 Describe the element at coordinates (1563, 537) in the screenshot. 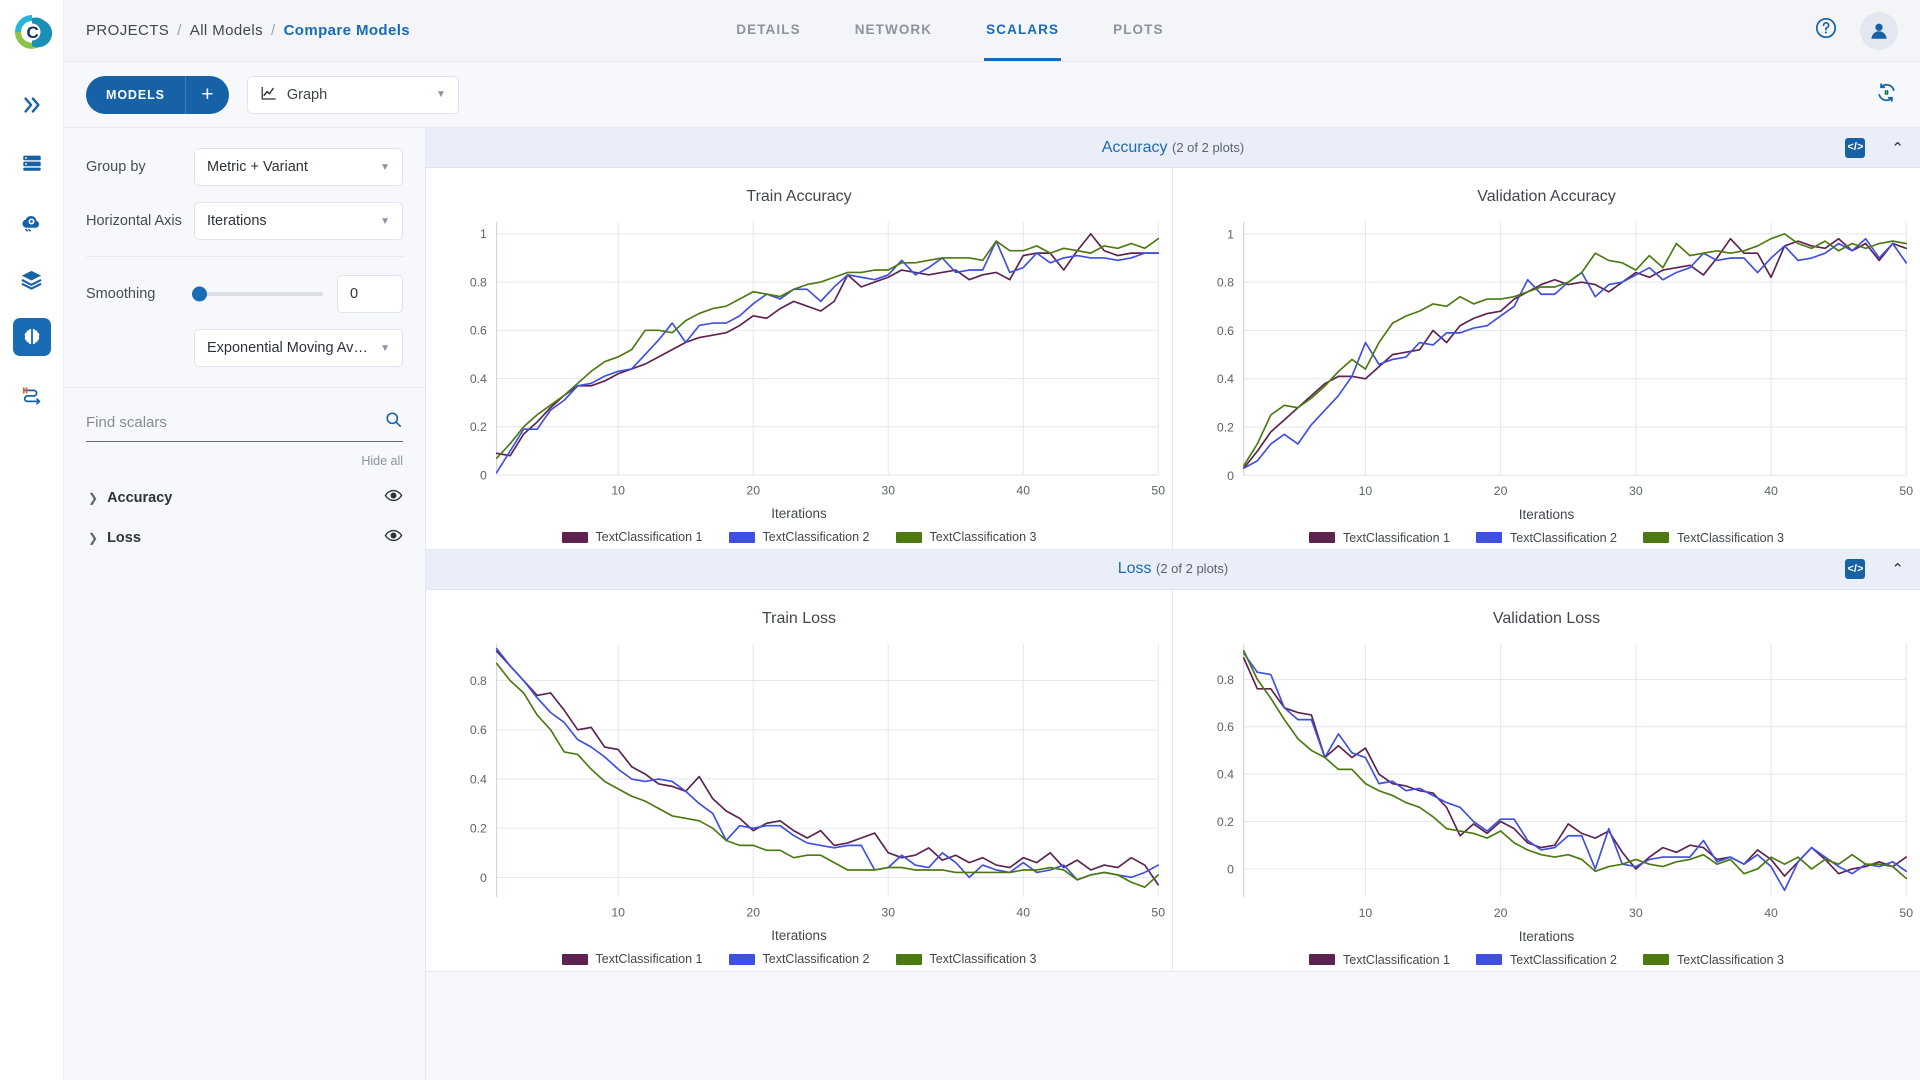

I see `legend-label: TextClassification 2` at that location.